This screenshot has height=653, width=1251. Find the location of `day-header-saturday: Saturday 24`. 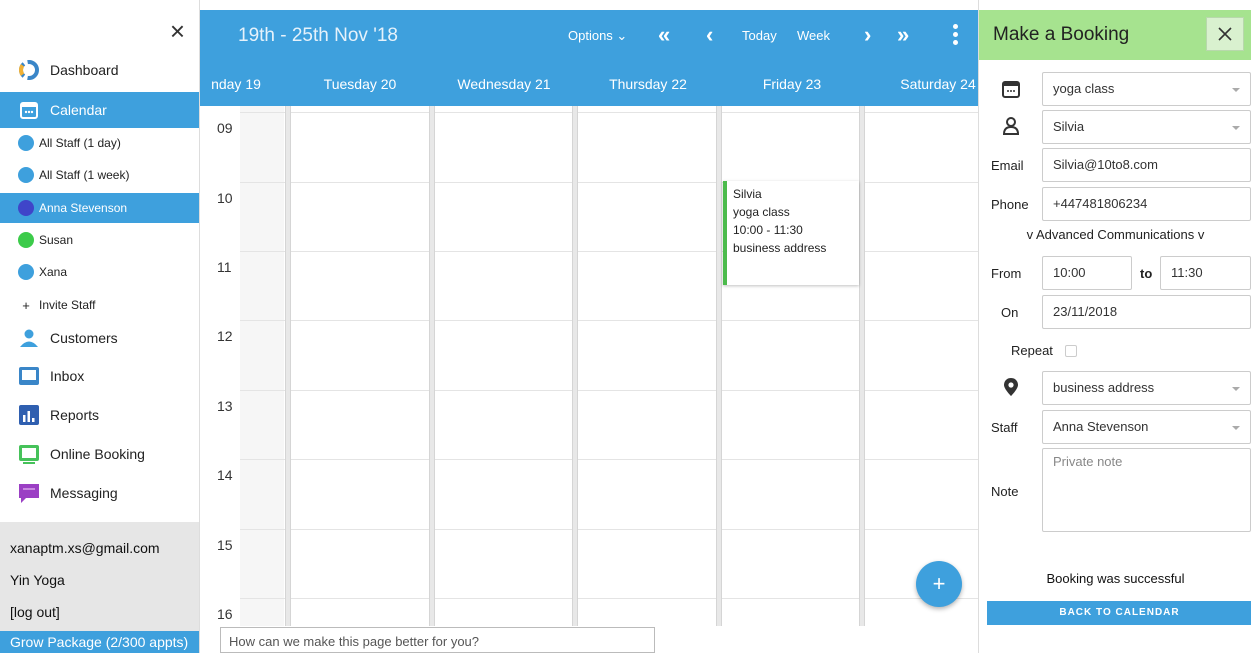

day-header-saturday: Saturday 24 is located at coordinates (938, 84).